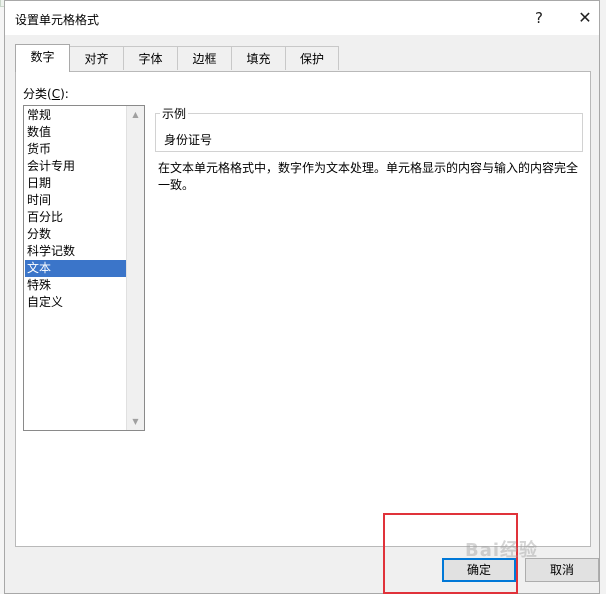  Describe the element at coordinates (174, 113) in the screenshot. I see `sample-legend: 示例` at that location.